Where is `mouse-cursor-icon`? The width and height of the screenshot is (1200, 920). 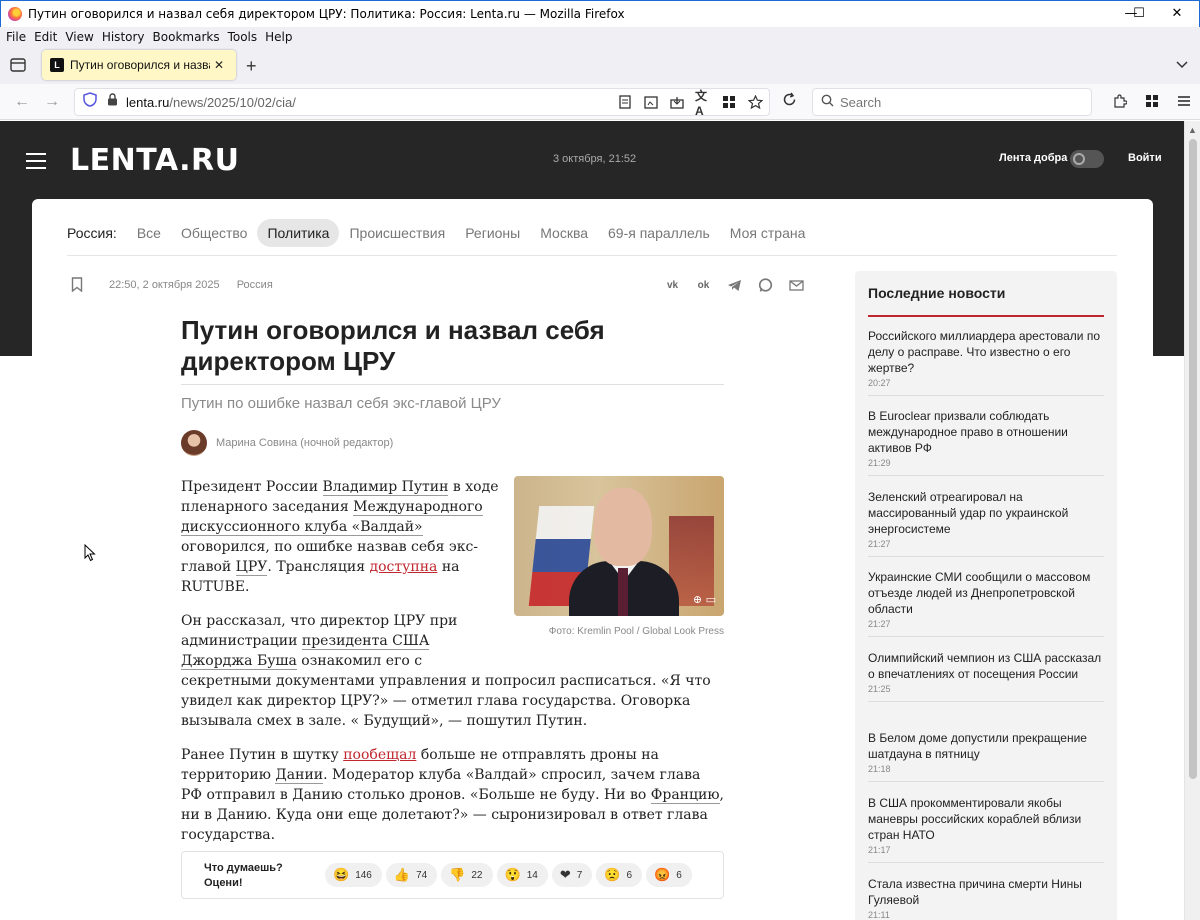 mouse-cursor-icon is located at coordinates (90, 555).